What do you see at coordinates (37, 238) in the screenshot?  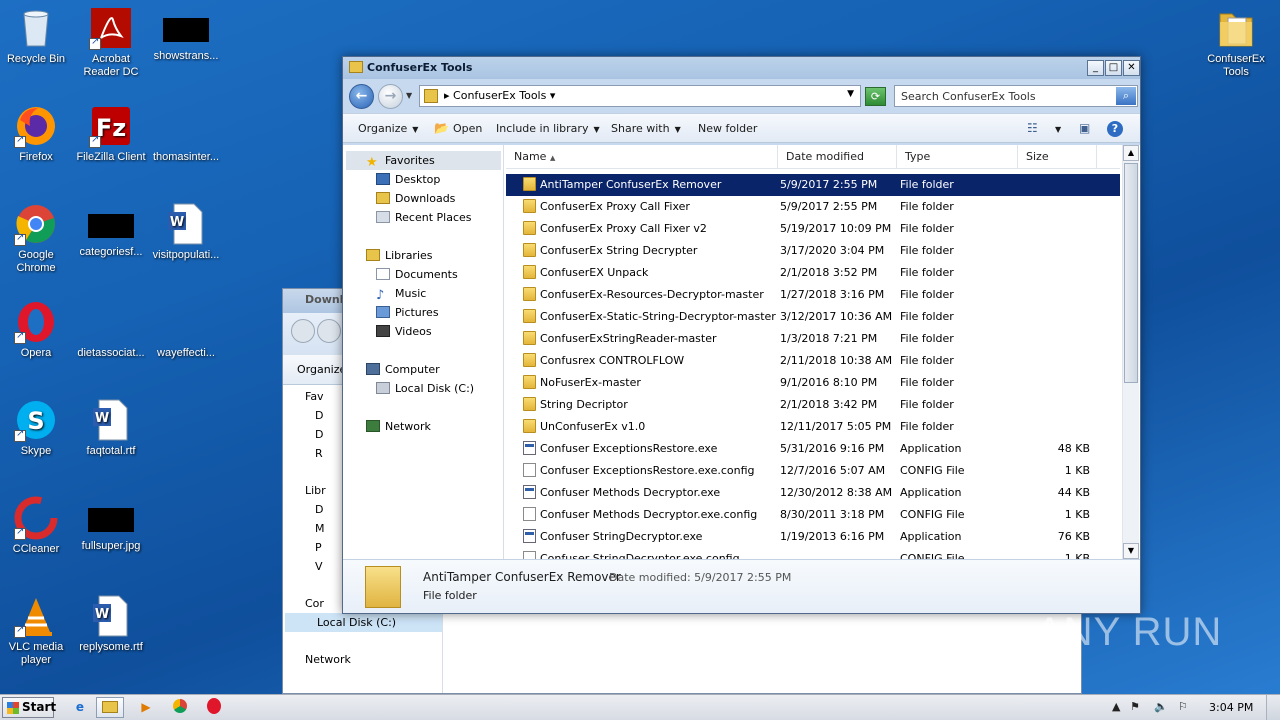 I see `desktop-icon-chrome: Google Chrome` at bounding box center [37, 238].